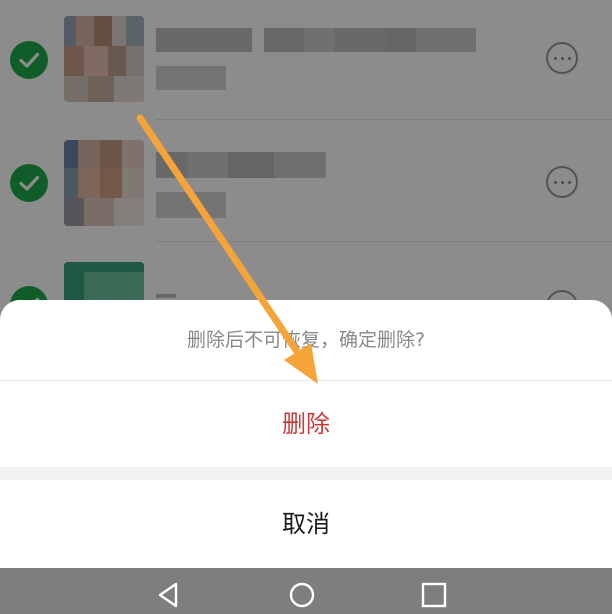 This screenshot has width=612, height=614. What do you see at coordinates (169, 595) in the screenshot?
I see `back-icon` at bounding box center [169, 595].